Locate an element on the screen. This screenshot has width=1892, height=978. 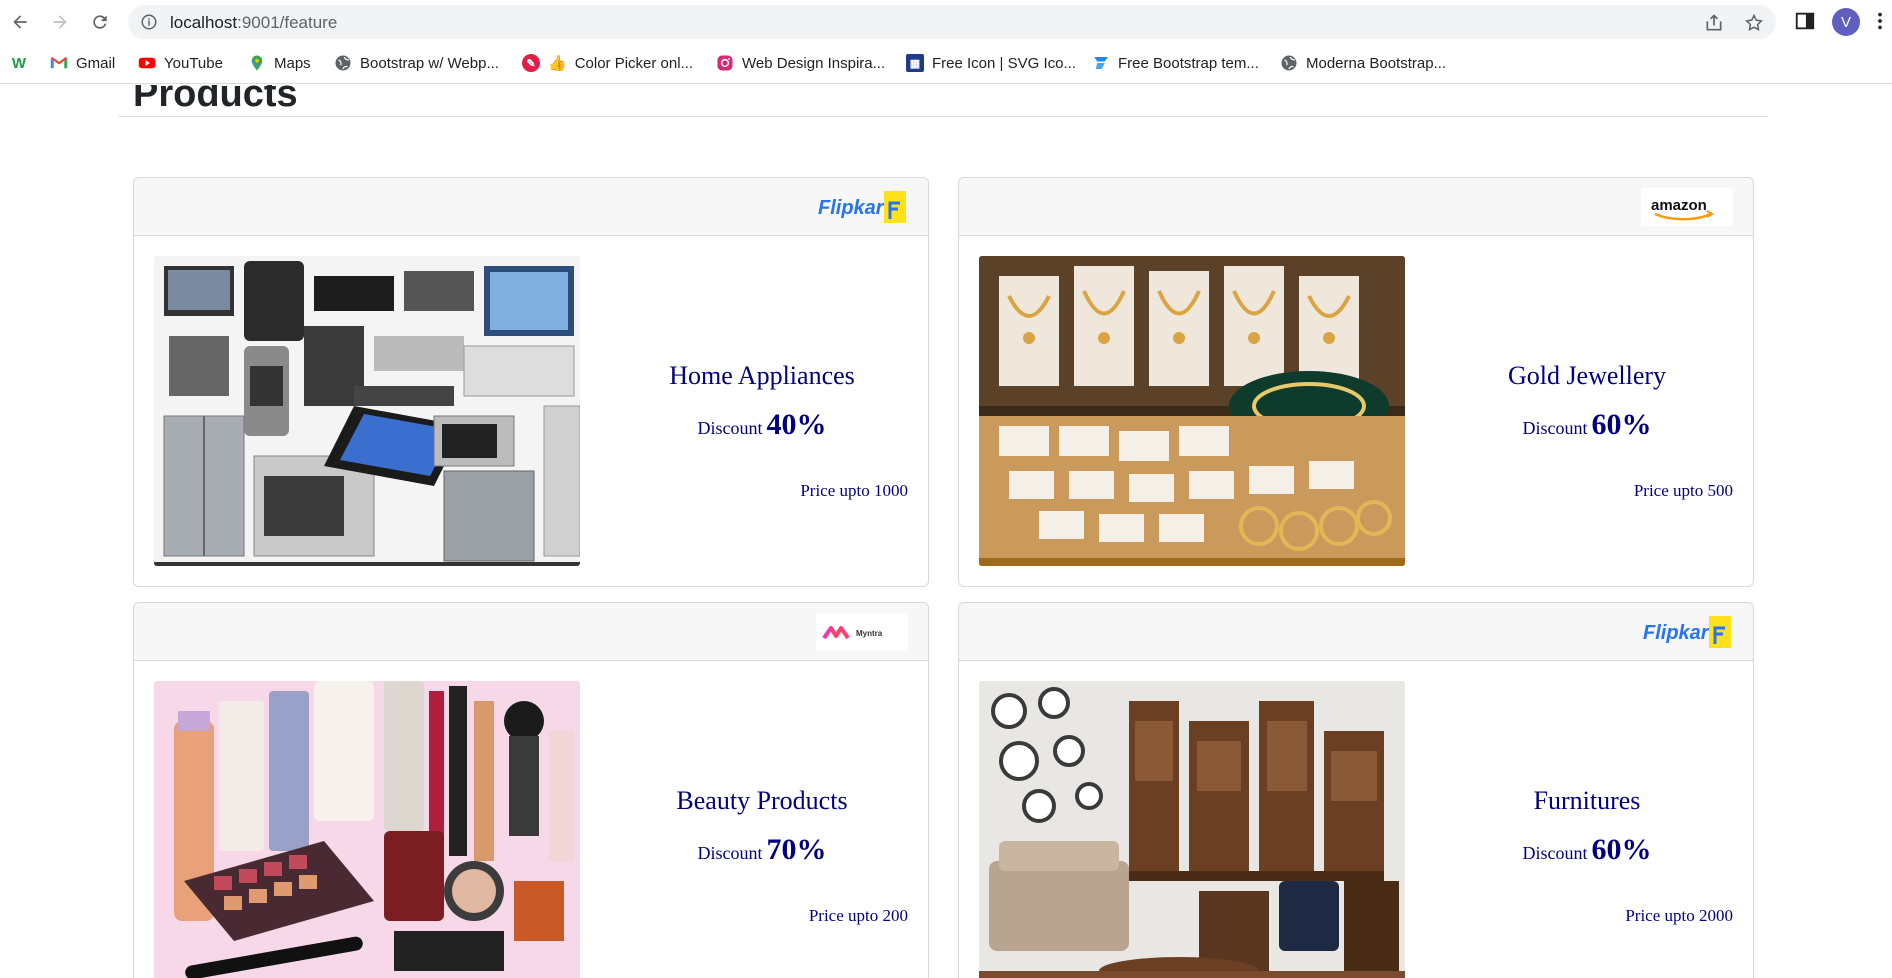
discount: Discount 40% is located at coordinates (762, 425).